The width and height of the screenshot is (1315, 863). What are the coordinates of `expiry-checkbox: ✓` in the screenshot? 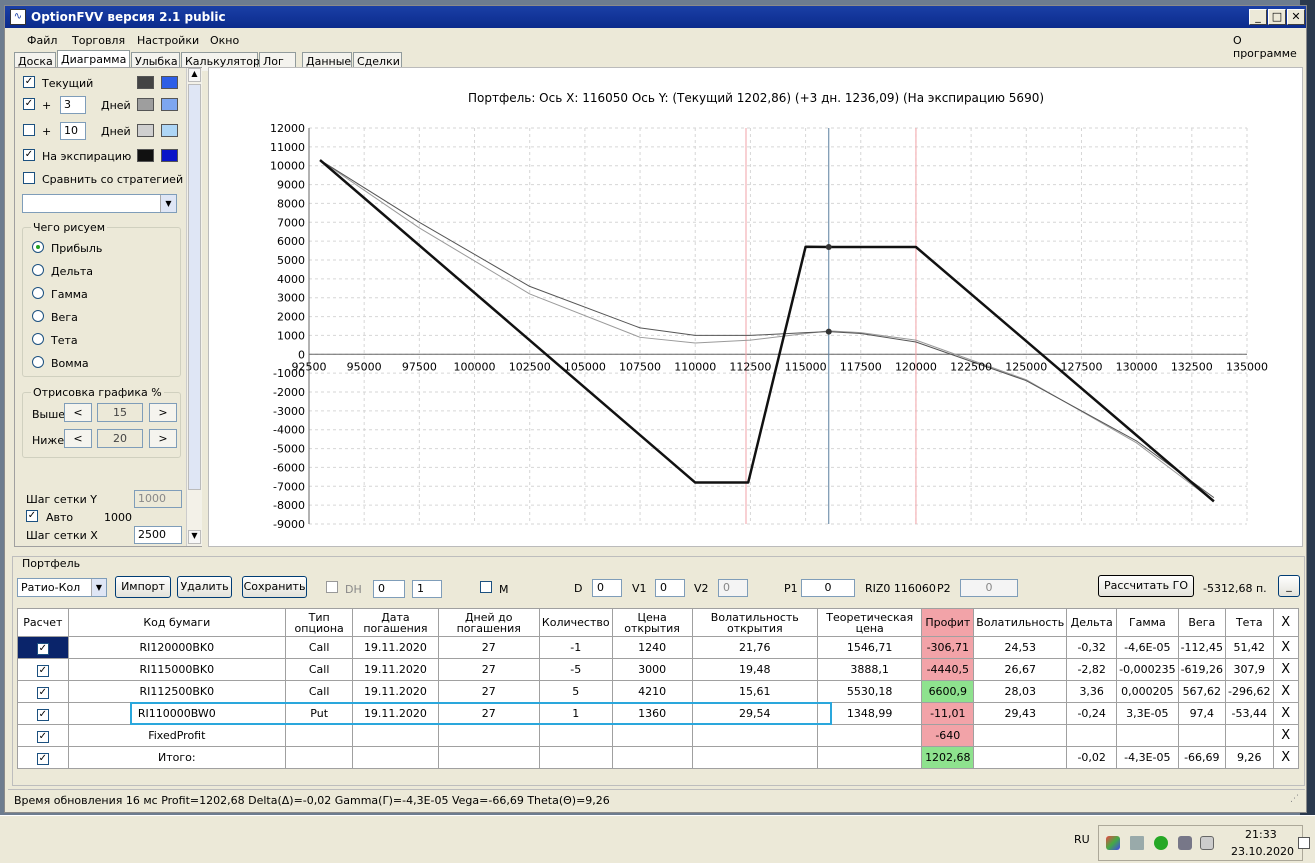 It's located at (29, 155).